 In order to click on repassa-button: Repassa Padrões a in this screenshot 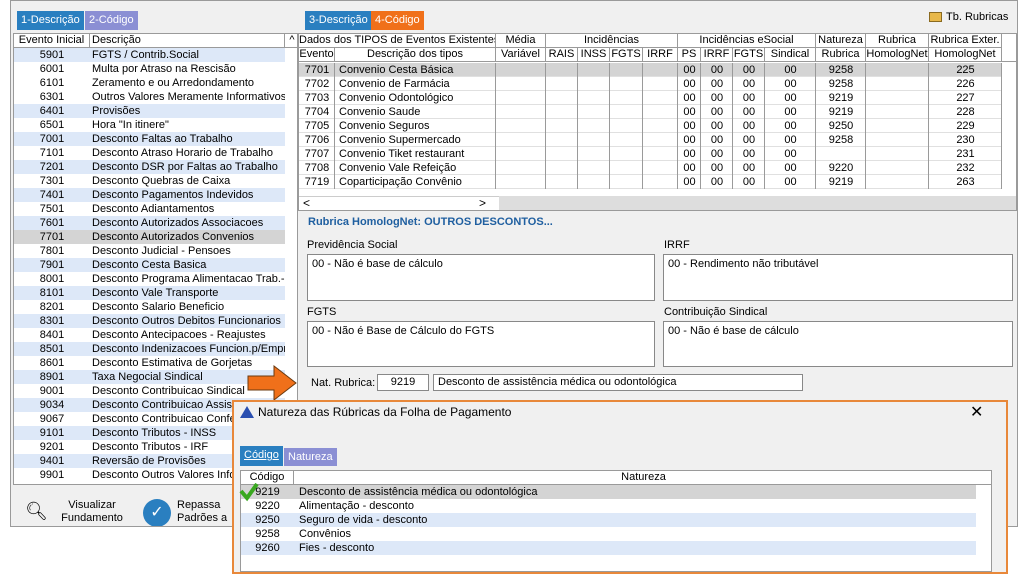, I will do `click(207, 512)`.